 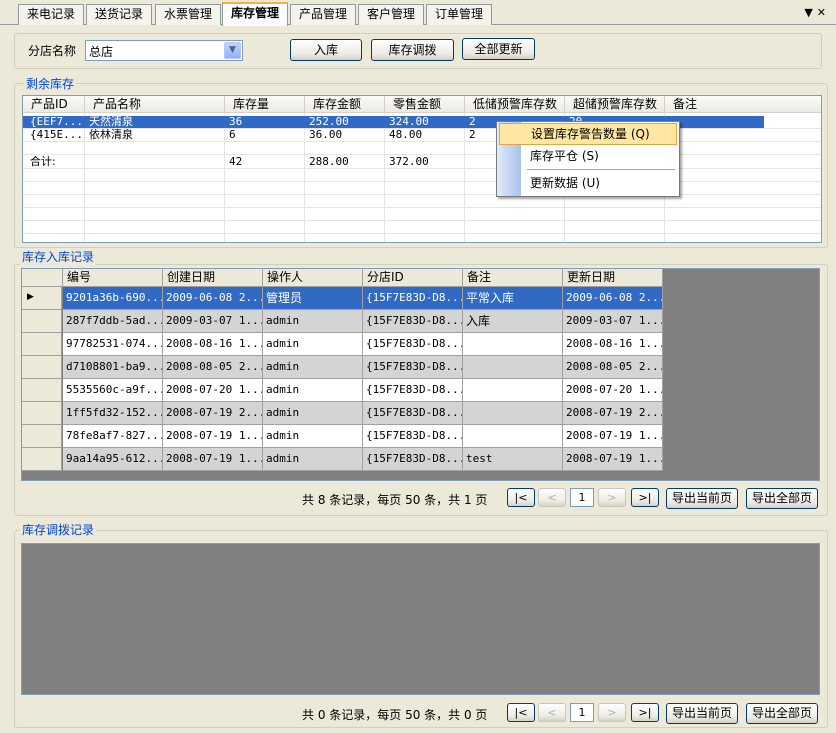 What do you see at coordinates (588, 134) in the screenshot?
I see `menu-item-set-warning: 设置库存警告数量 (Q)` at bounding box center [588, 134].